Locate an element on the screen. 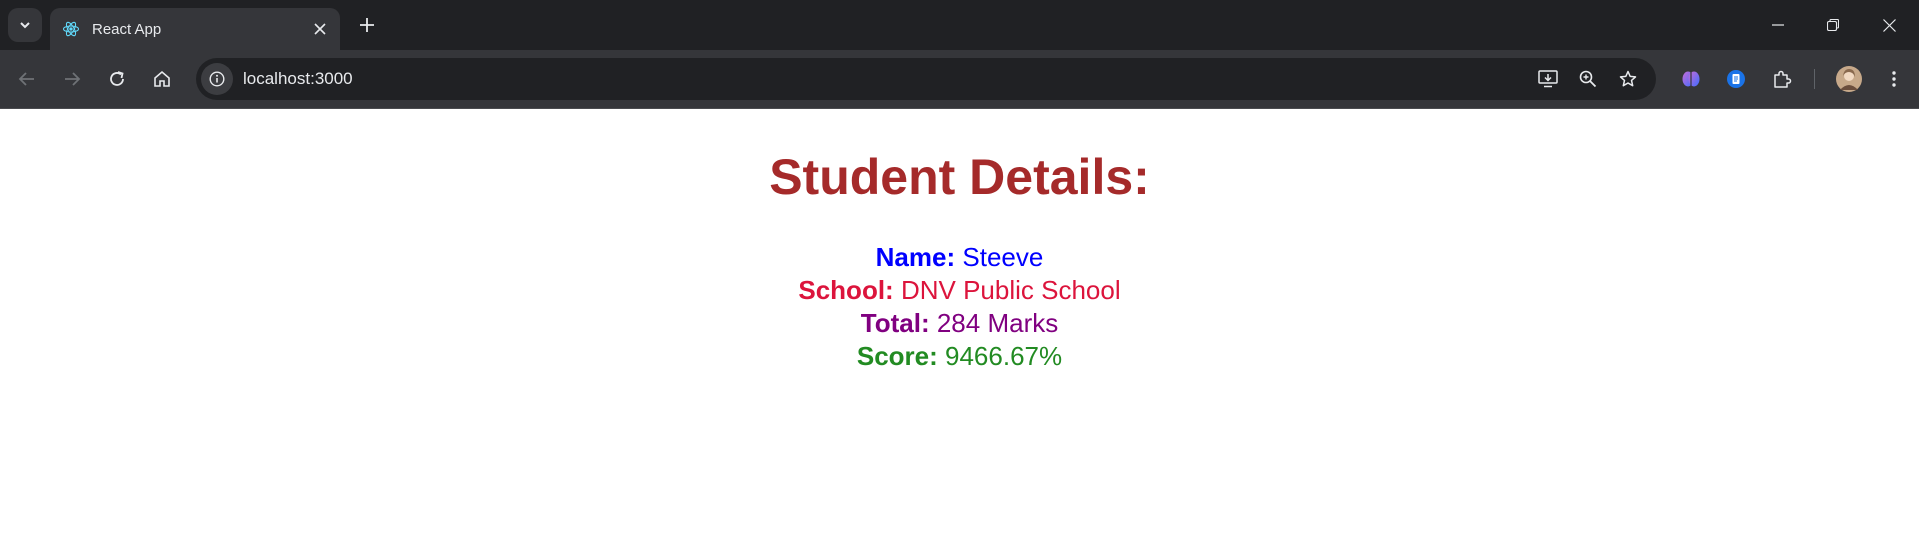  kebab-menu-icon is located at coordinates (1894, 79).